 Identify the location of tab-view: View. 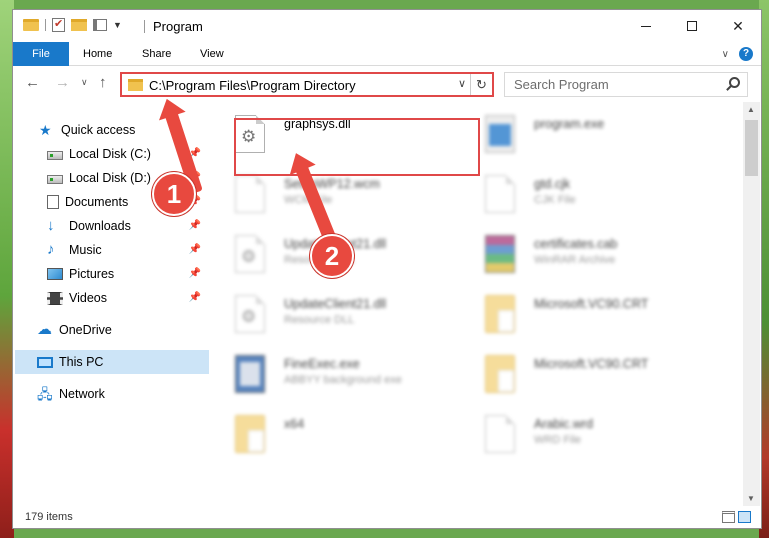
(212, 54).